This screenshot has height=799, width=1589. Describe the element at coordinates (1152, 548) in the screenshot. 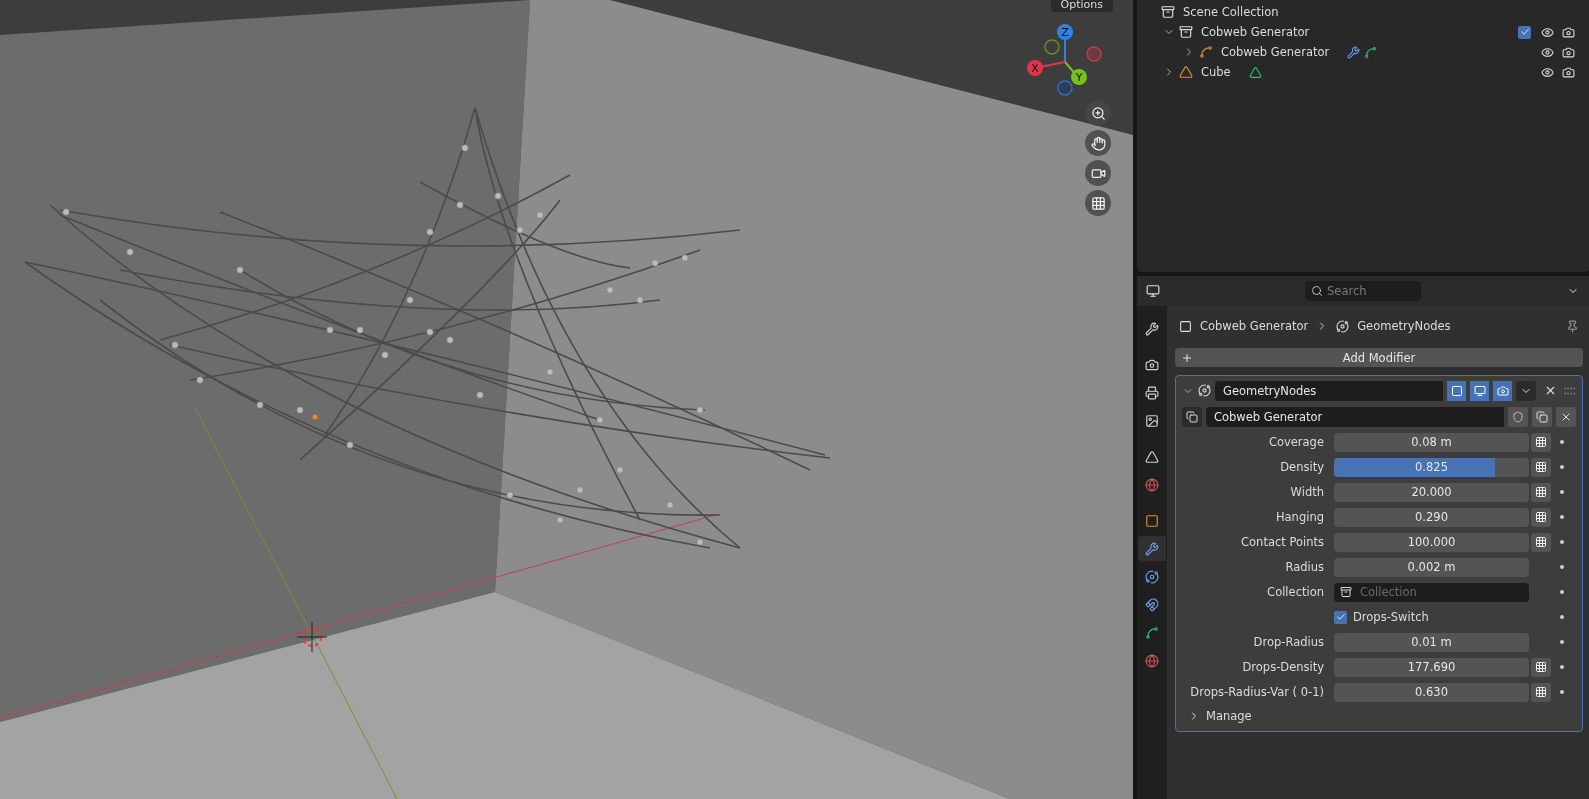

I see `modifiers-tab` at that location.